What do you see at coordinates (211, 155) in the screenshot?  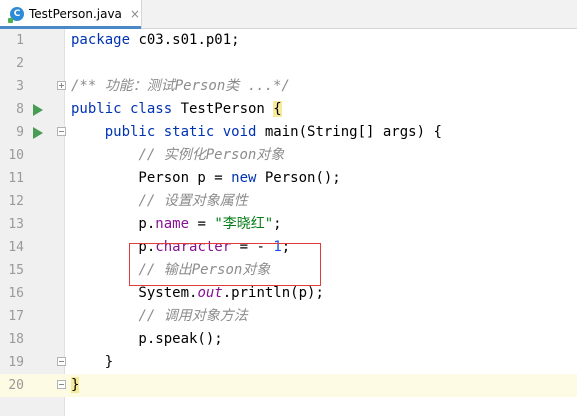 I see `code-text: // 实例化Person对象` at bounding box center [211, 155].